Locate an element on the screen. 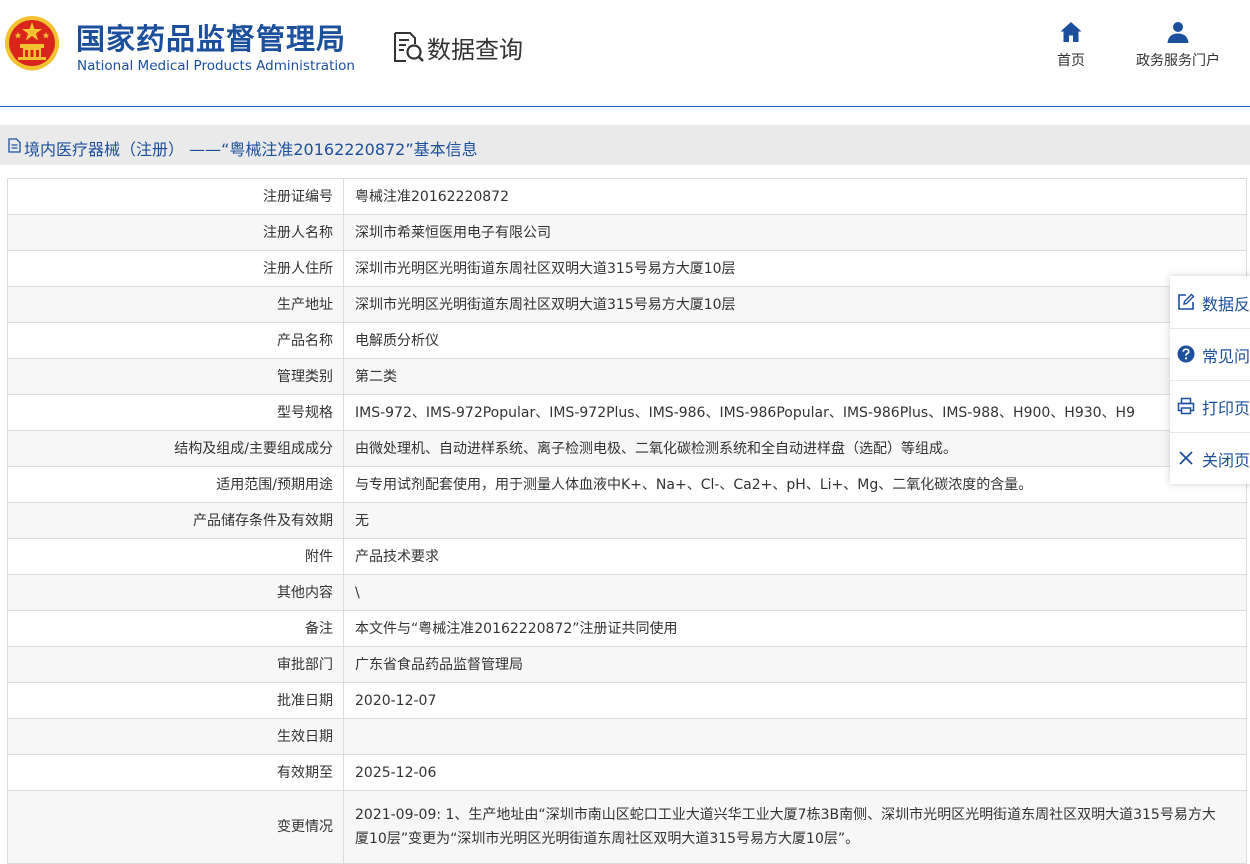  close-page-button: 关闭页 is located at coordinates (1210, 458).